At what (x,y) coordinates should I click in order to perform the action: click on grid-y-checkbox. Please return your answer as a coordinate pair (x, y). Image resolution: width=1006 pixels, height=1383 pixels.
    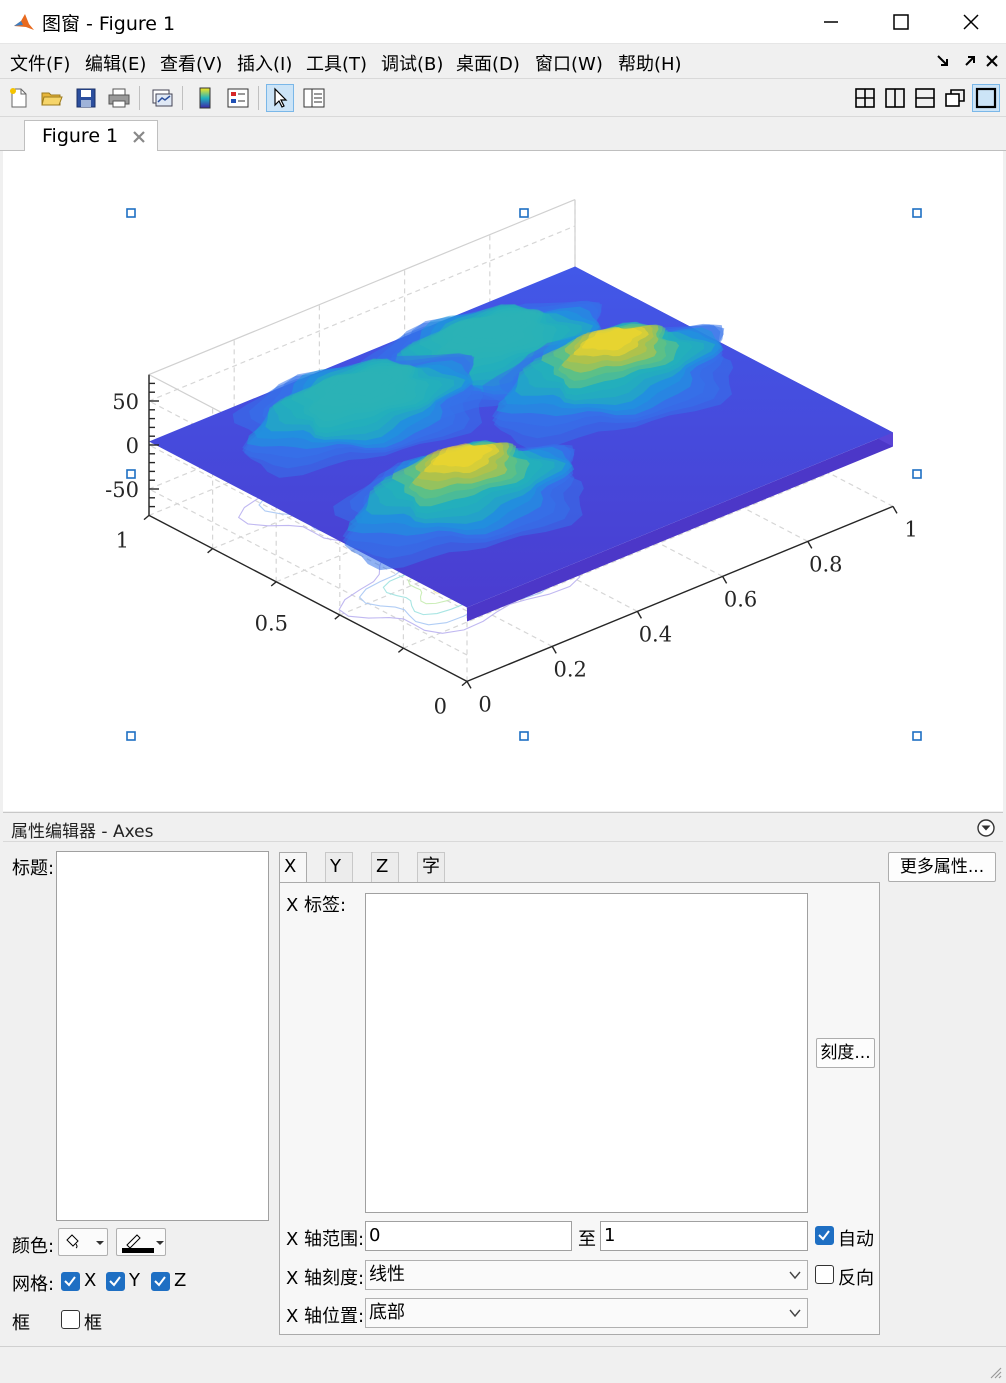
    Looking at the image, I should click on (115, 1281).